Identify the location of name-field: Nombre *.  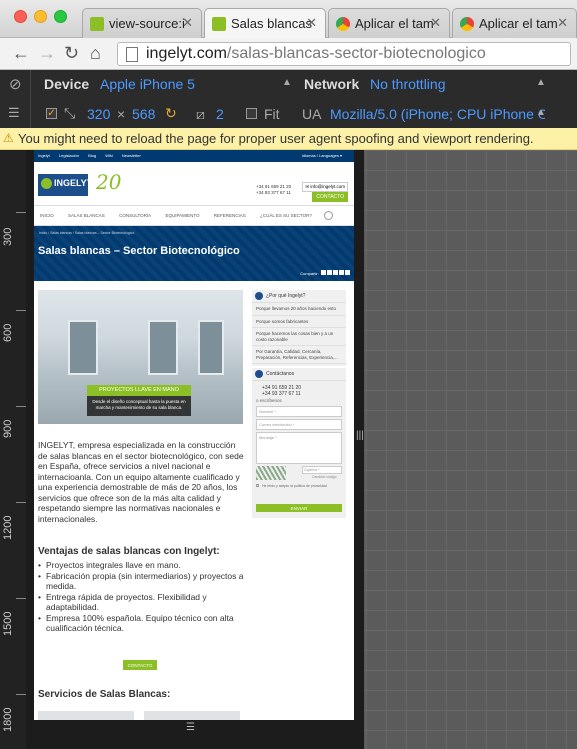
(299, 411).